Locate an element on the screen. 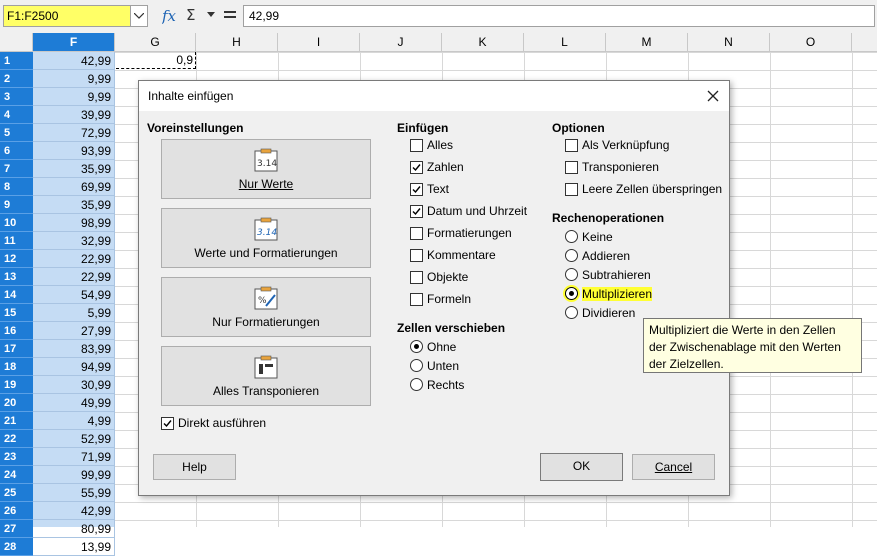  cell-f: 30,99 is located at coordinates (74, 385).